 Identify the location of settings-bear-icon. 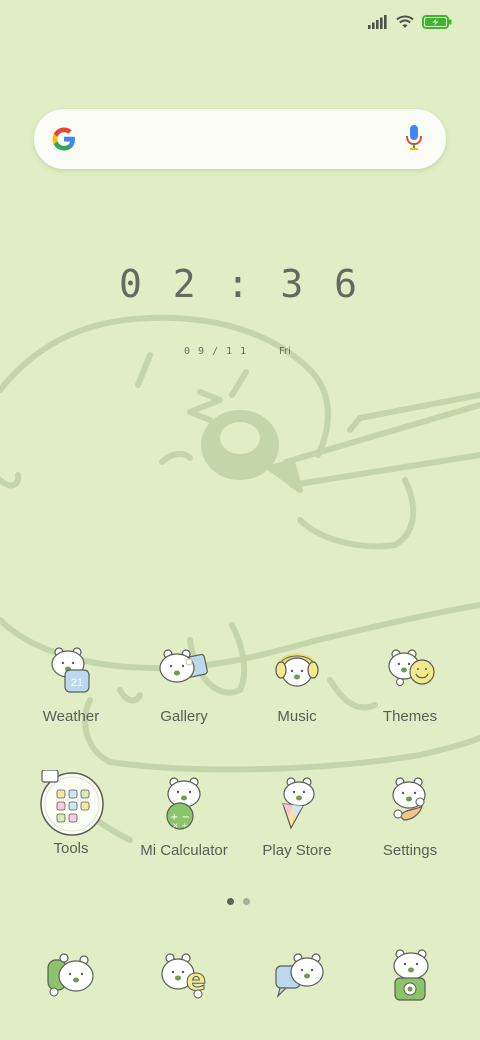
(409, 799).